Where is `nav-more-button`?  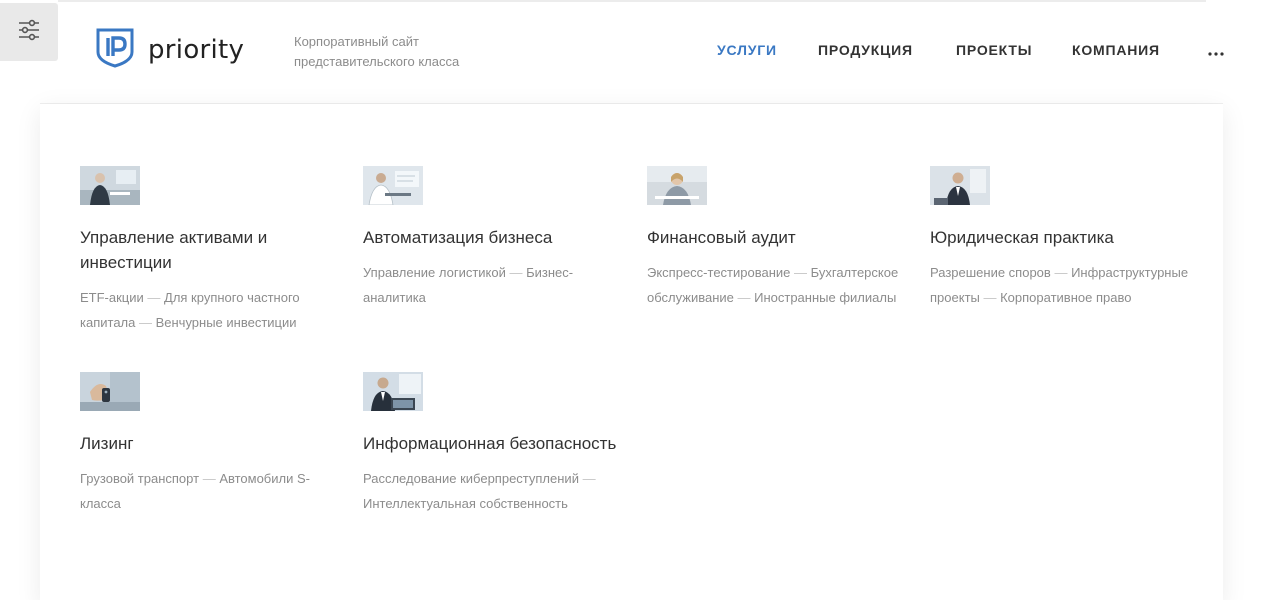 nav-more-button is located at coordinates (1216, 52).